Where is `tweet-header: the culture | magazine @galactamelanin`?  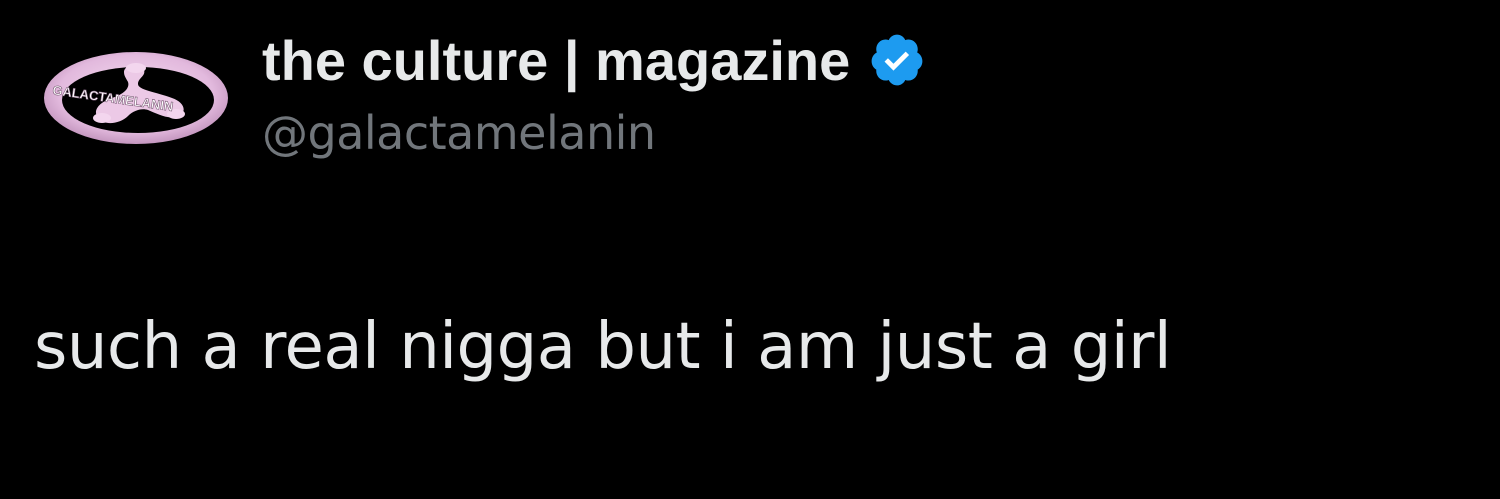
tweet-header: the culture | magazine @galactamelanin is located at coordinates (594, 92).